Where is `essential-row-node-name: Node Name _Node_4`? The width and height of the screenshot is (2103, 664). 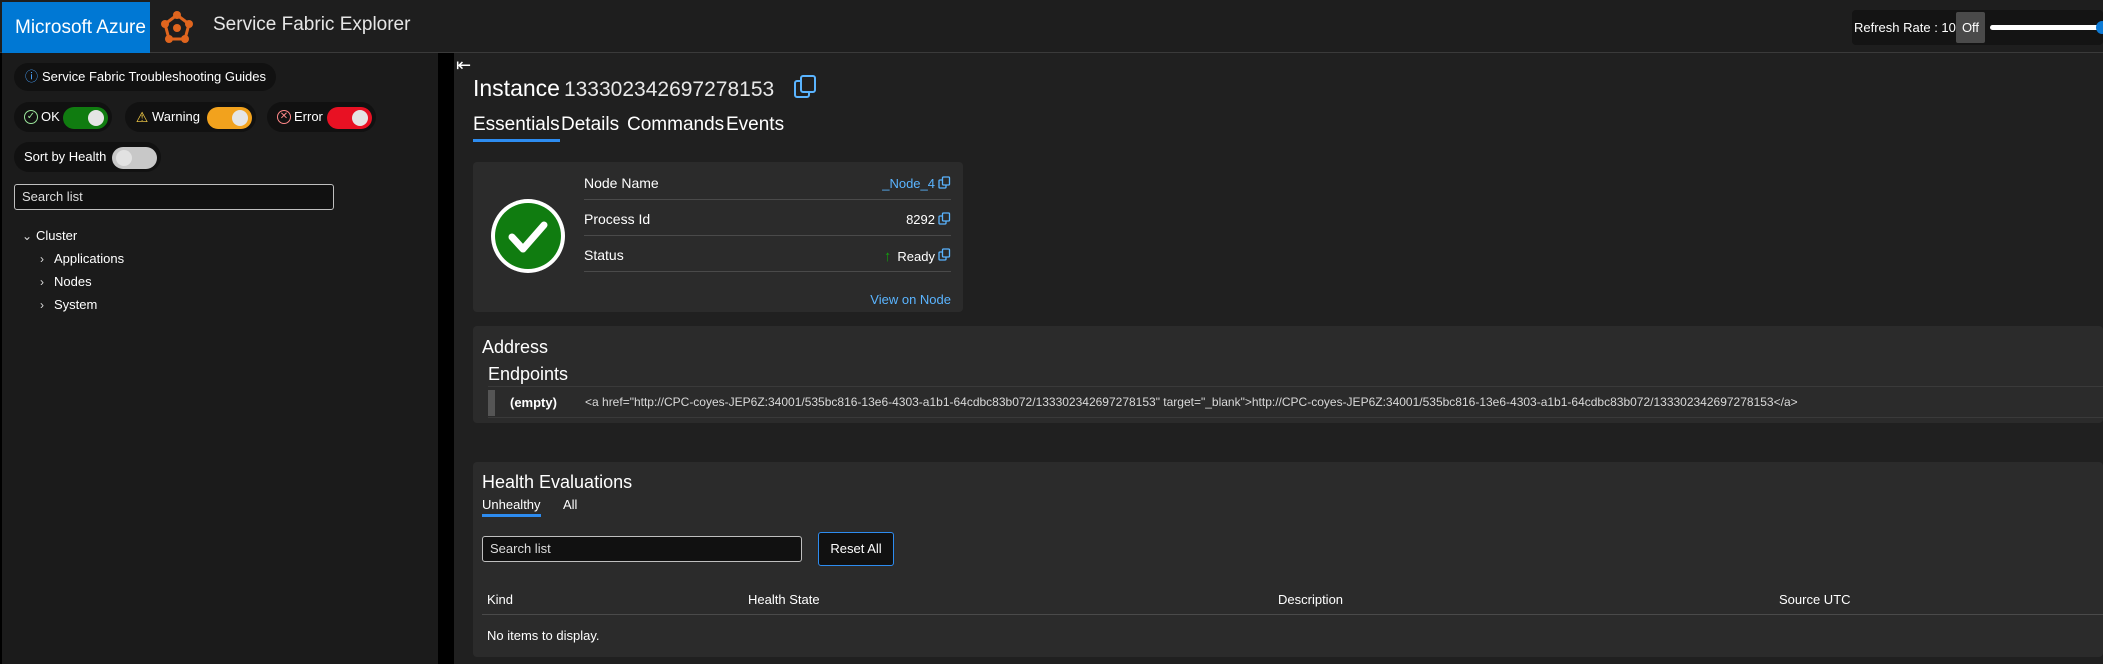
essential-row-node-name: Node Name _Node_4 is located at coordinates (767, 183).